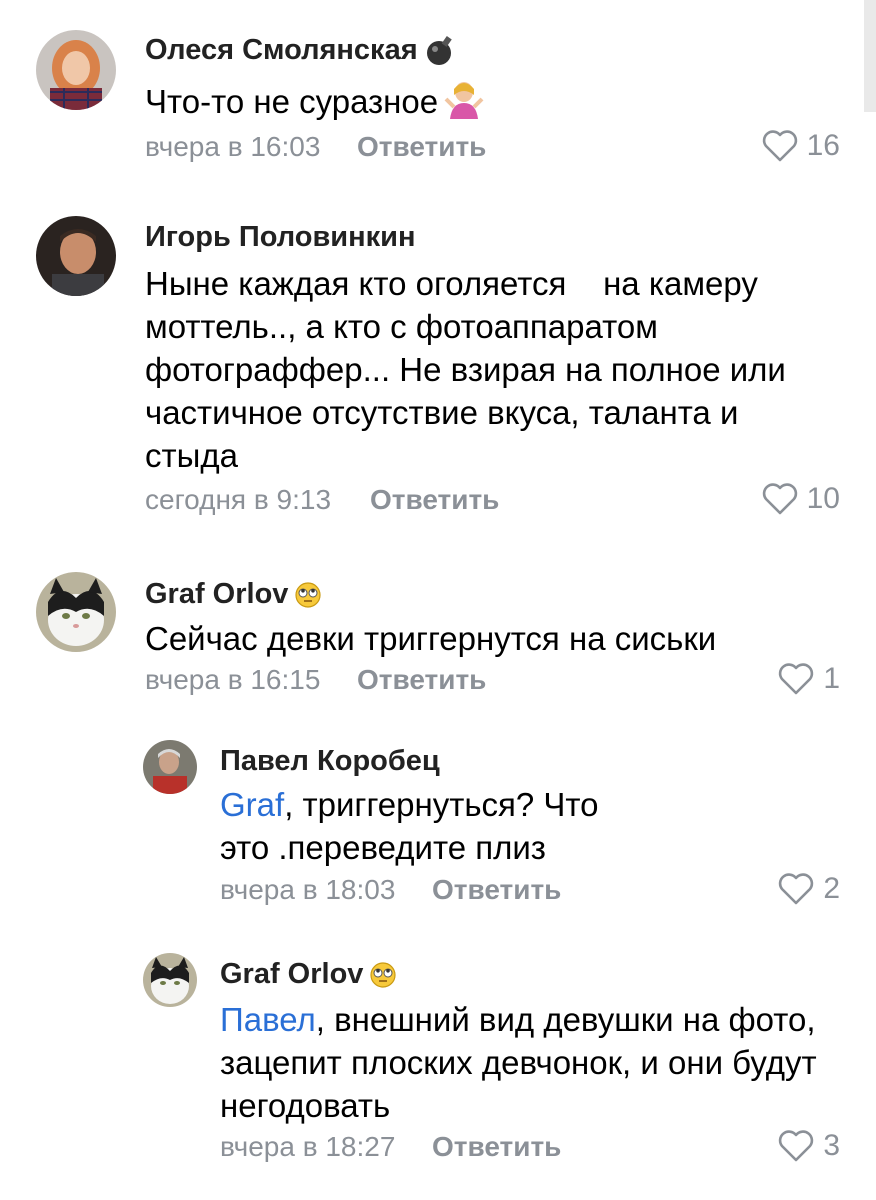 The width and height of the screenshot is (876, 1200). I want to click on like-button: 2, so click(808, 889).